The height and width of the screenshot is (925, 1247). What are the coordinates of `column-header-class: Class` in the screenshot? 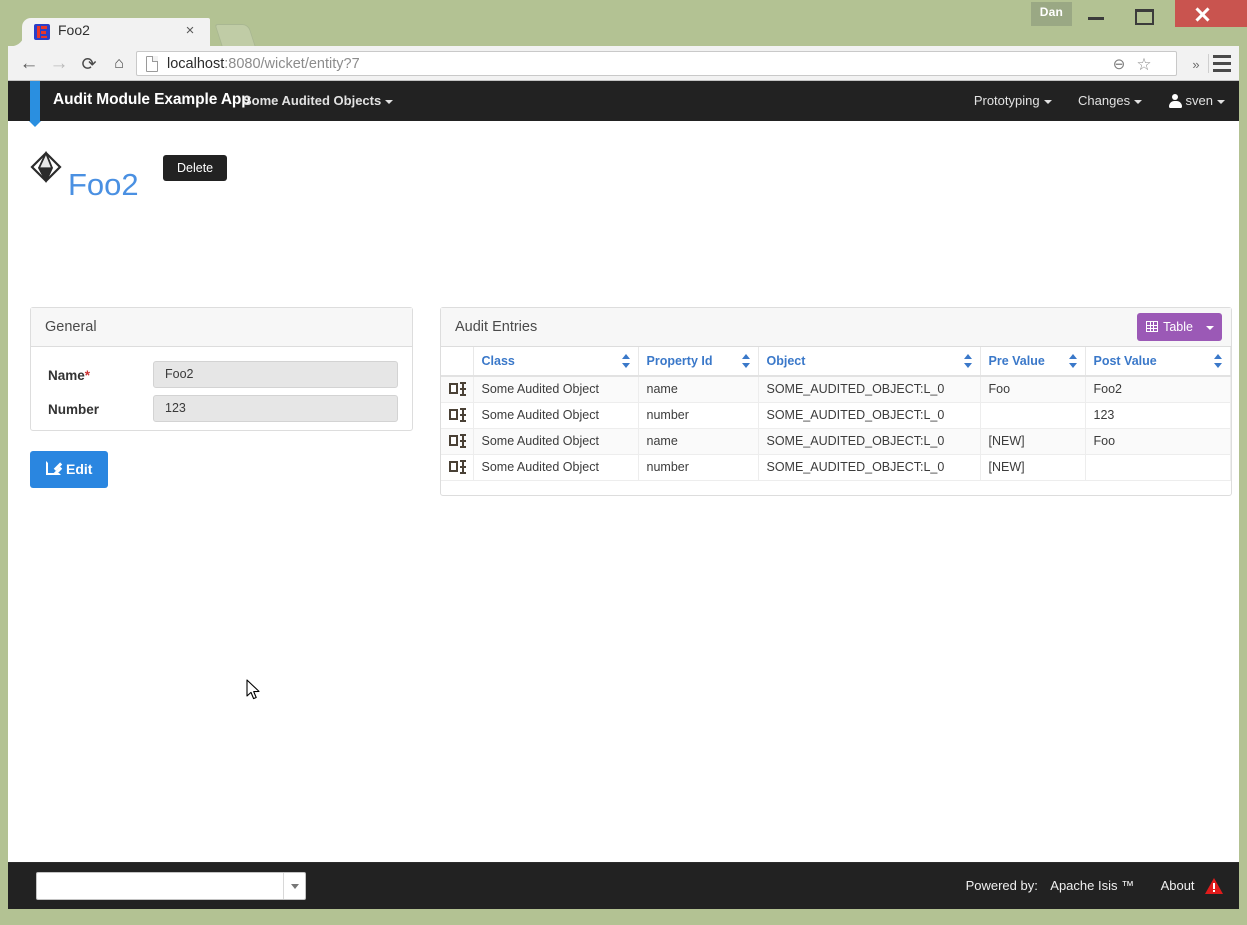 It's located at (556, 362).